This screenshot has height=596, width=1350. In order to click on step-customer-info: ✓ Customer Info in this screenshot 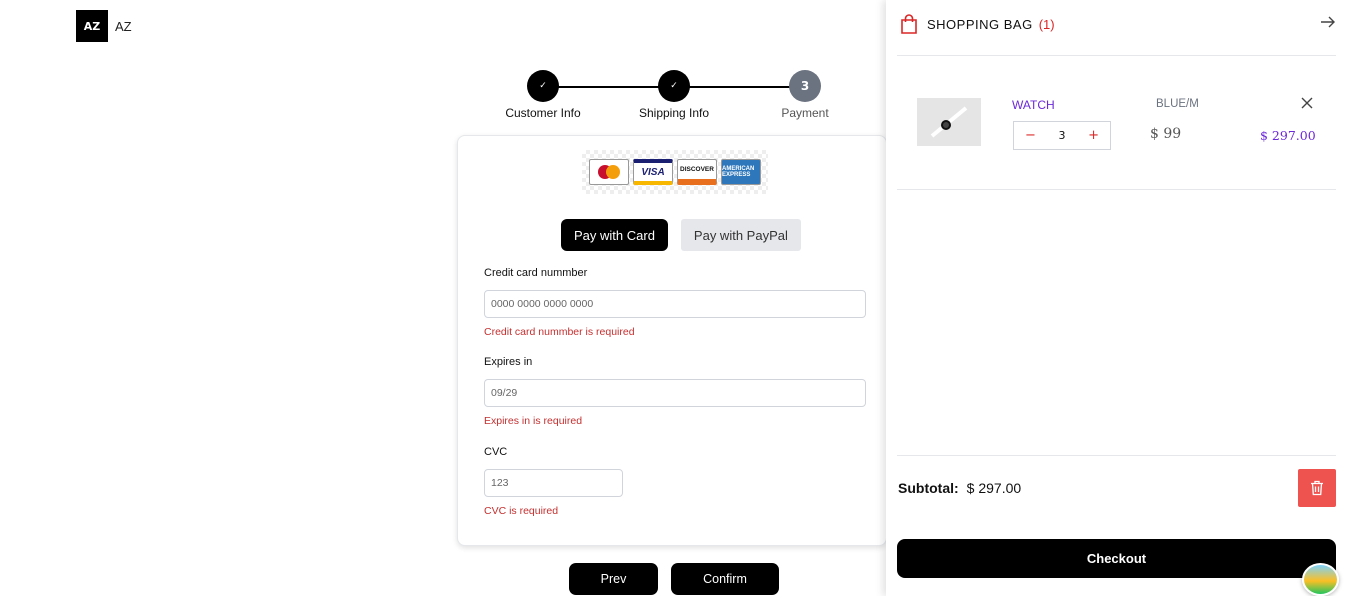, I will do `click(543, 95)`.